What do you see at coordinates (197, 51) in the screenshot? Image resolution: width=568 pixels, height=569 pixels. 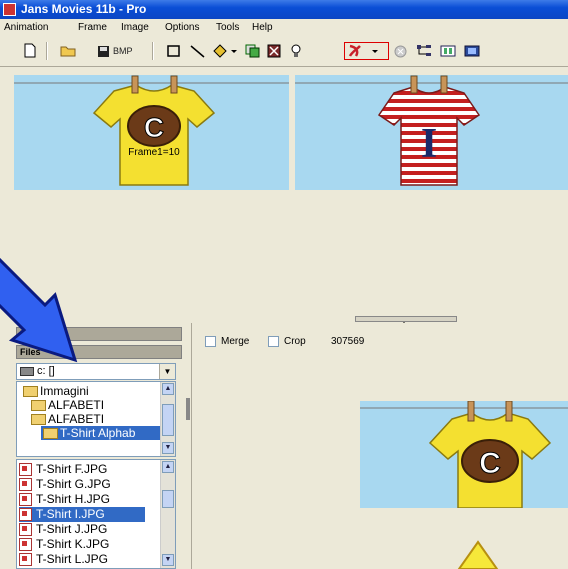 I see `line-tool-icon` at bounding box center [197, 51].